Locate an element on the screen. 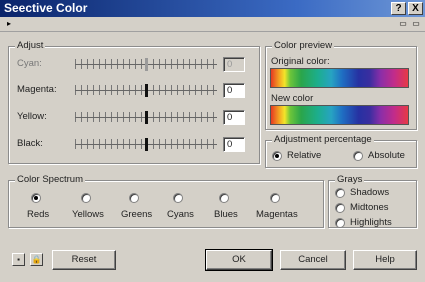 This screenshot has width=425, height=282. relative-radio is located at coordinates (277, 156).